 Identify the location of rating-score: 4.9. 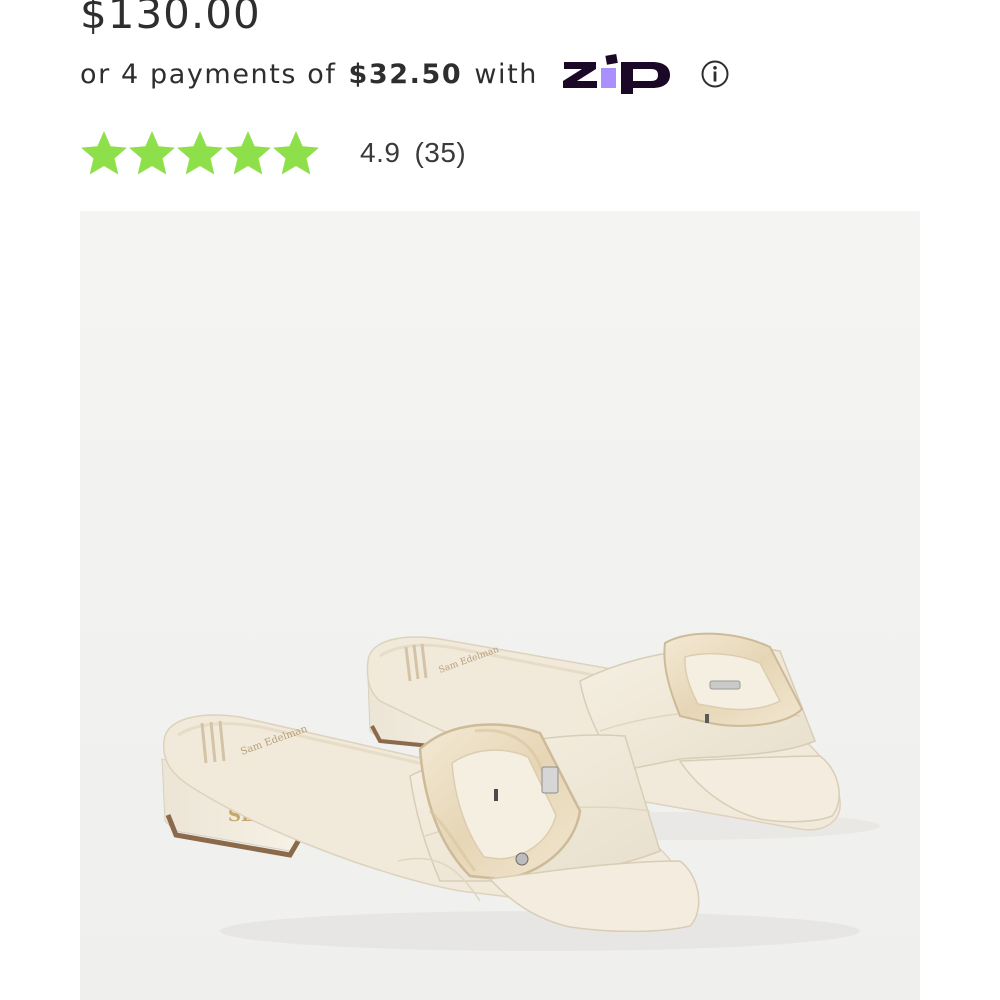
(380, 152).